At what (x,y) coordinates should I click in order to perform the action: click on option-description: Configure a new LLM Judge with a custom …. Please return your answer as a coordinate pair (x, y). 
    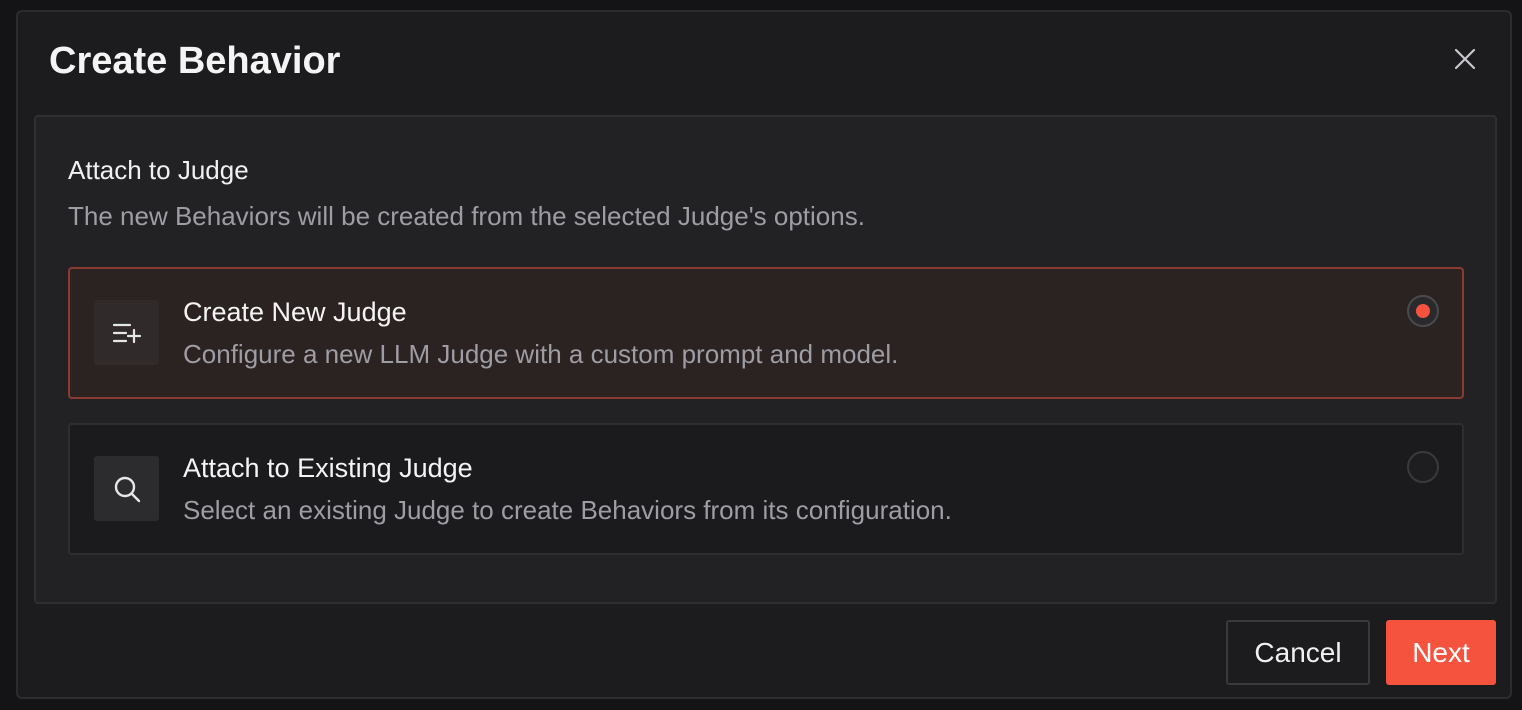
    Looking at the image, I should click on (541, 354).